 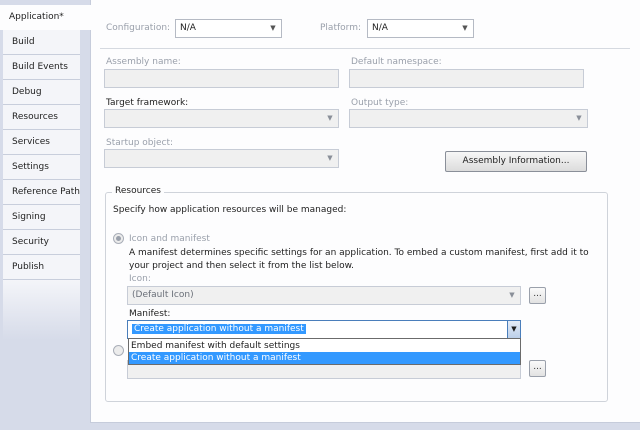 What do you see at coordinates (138, 191) in the screenshot?
I see `resources-group-title: Resources` at bounding box center [138, 191].